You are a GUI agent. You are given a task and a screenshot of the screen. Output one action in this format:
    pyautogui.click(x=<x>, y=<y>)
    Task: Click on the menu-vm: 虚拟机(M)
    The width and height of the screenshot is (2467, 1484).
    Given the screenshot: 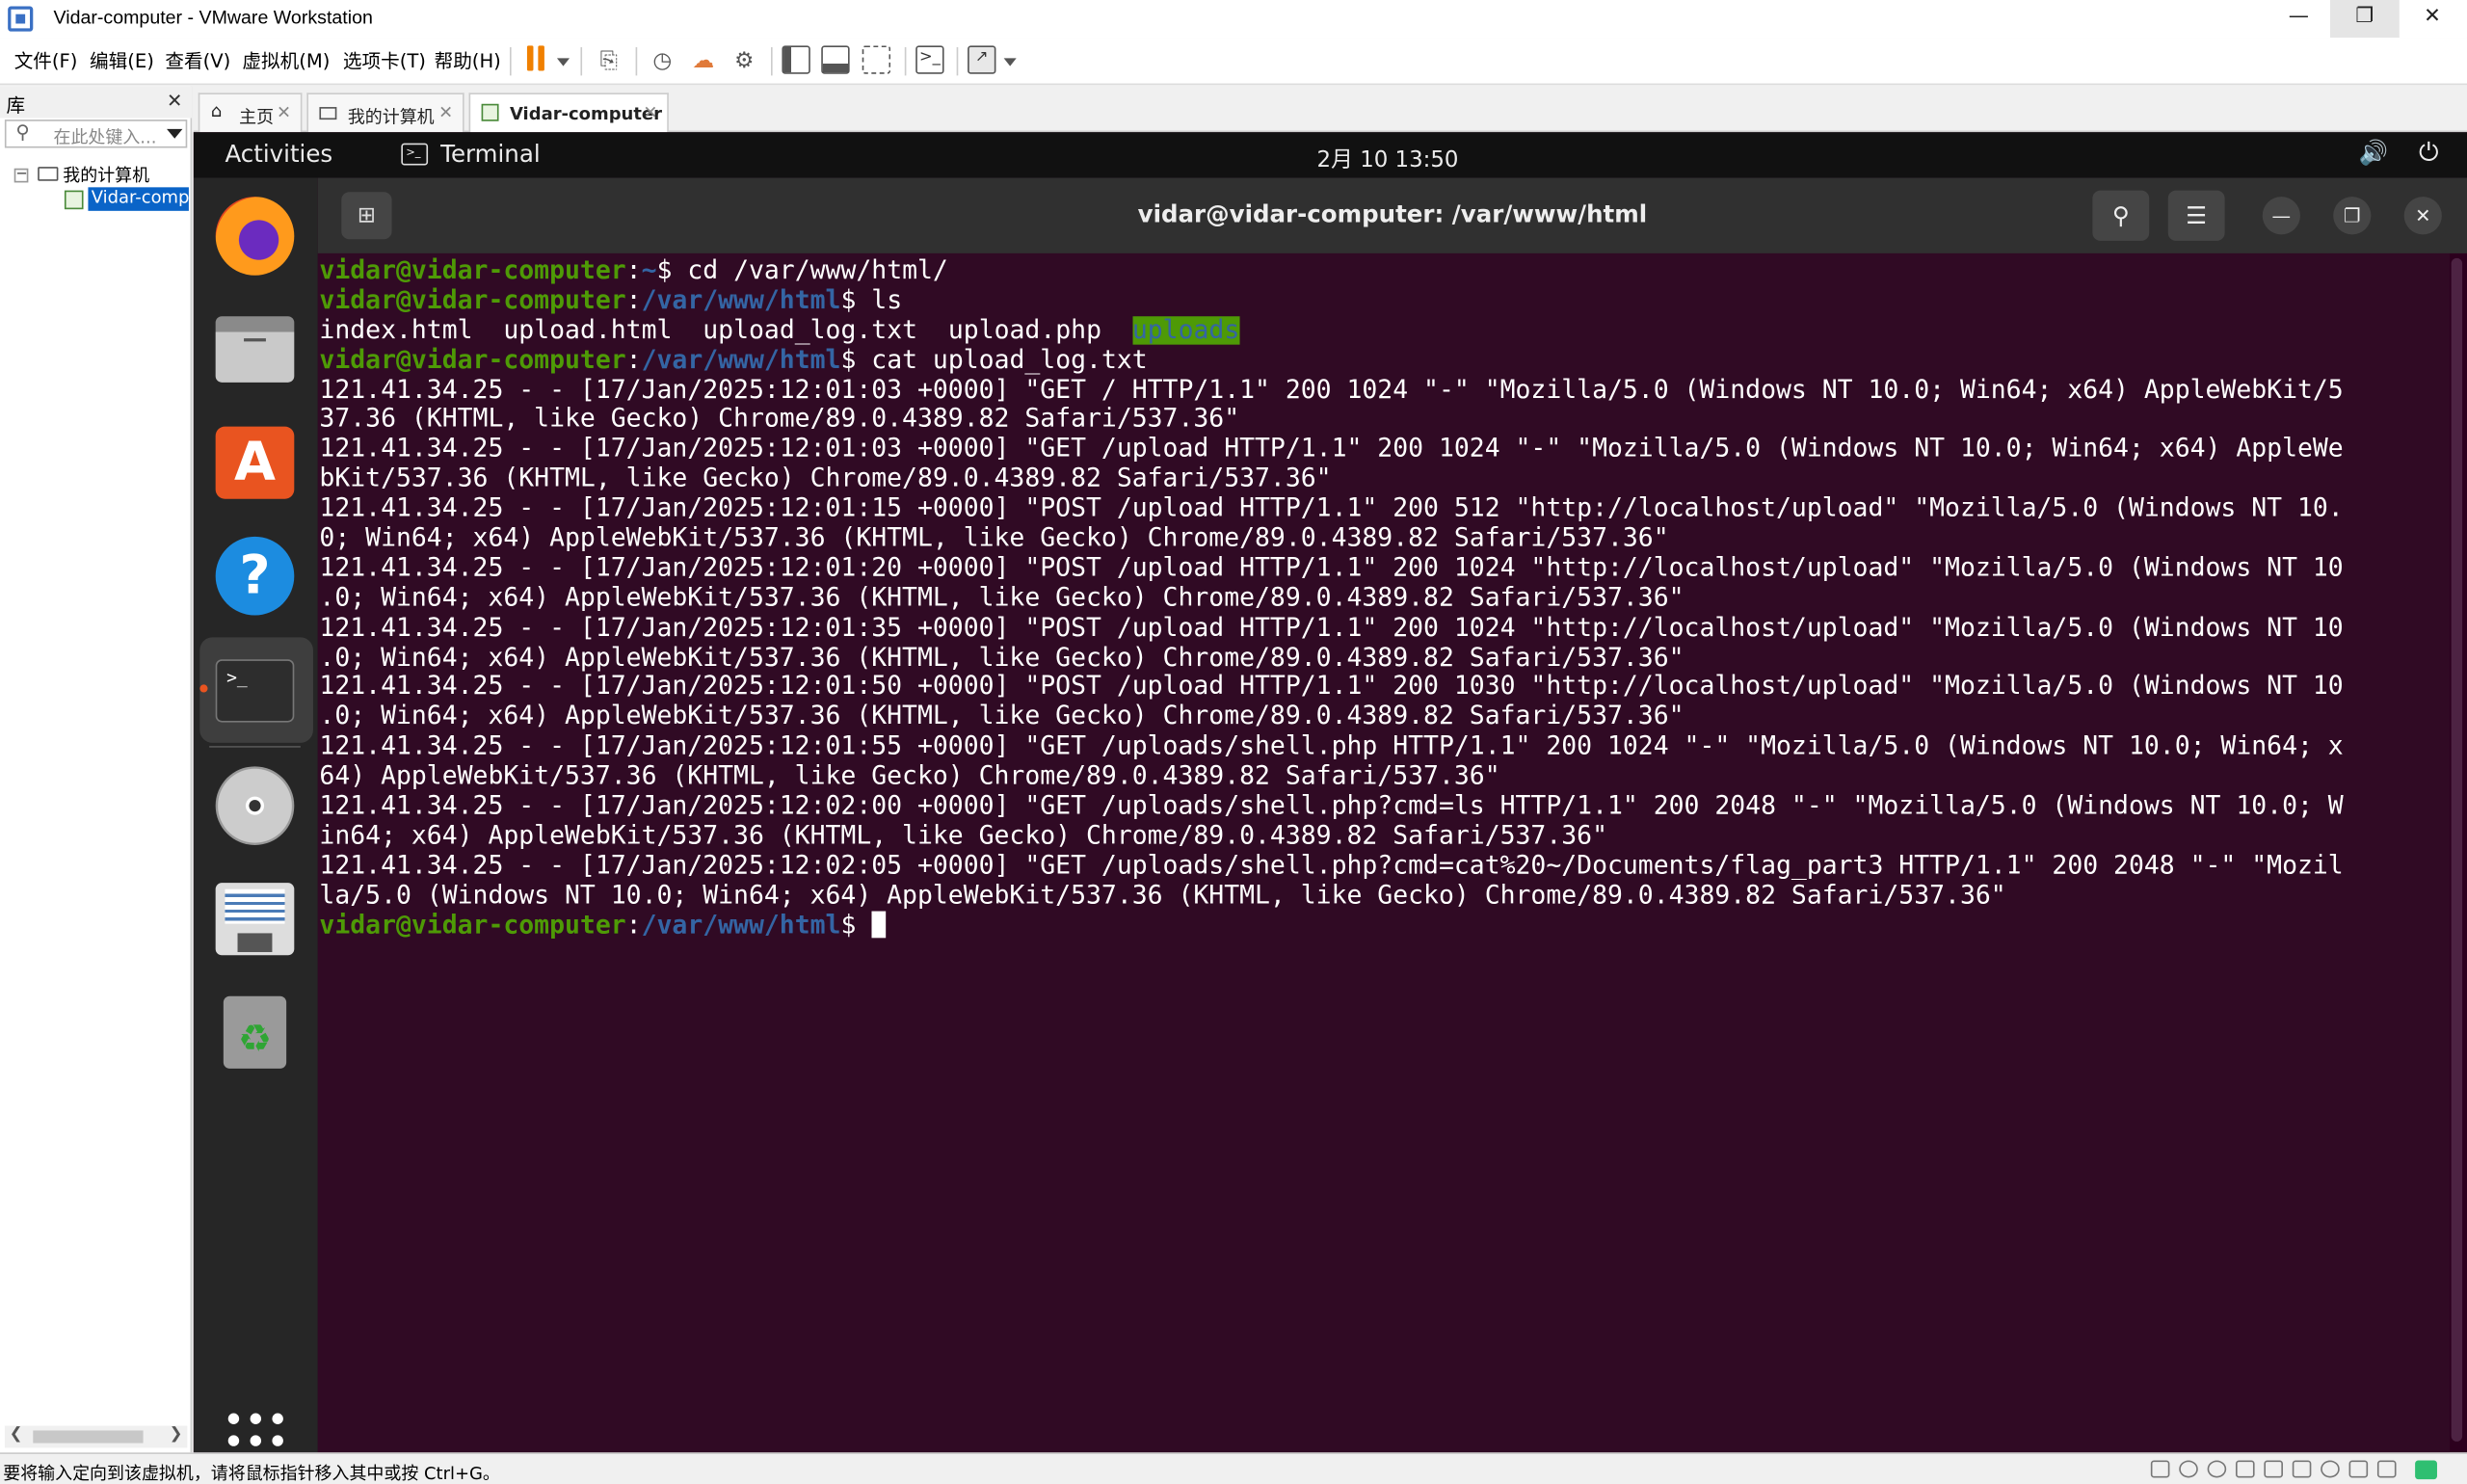 What is the action you would take?
    pyautogui.click(x=286, y=60)
    